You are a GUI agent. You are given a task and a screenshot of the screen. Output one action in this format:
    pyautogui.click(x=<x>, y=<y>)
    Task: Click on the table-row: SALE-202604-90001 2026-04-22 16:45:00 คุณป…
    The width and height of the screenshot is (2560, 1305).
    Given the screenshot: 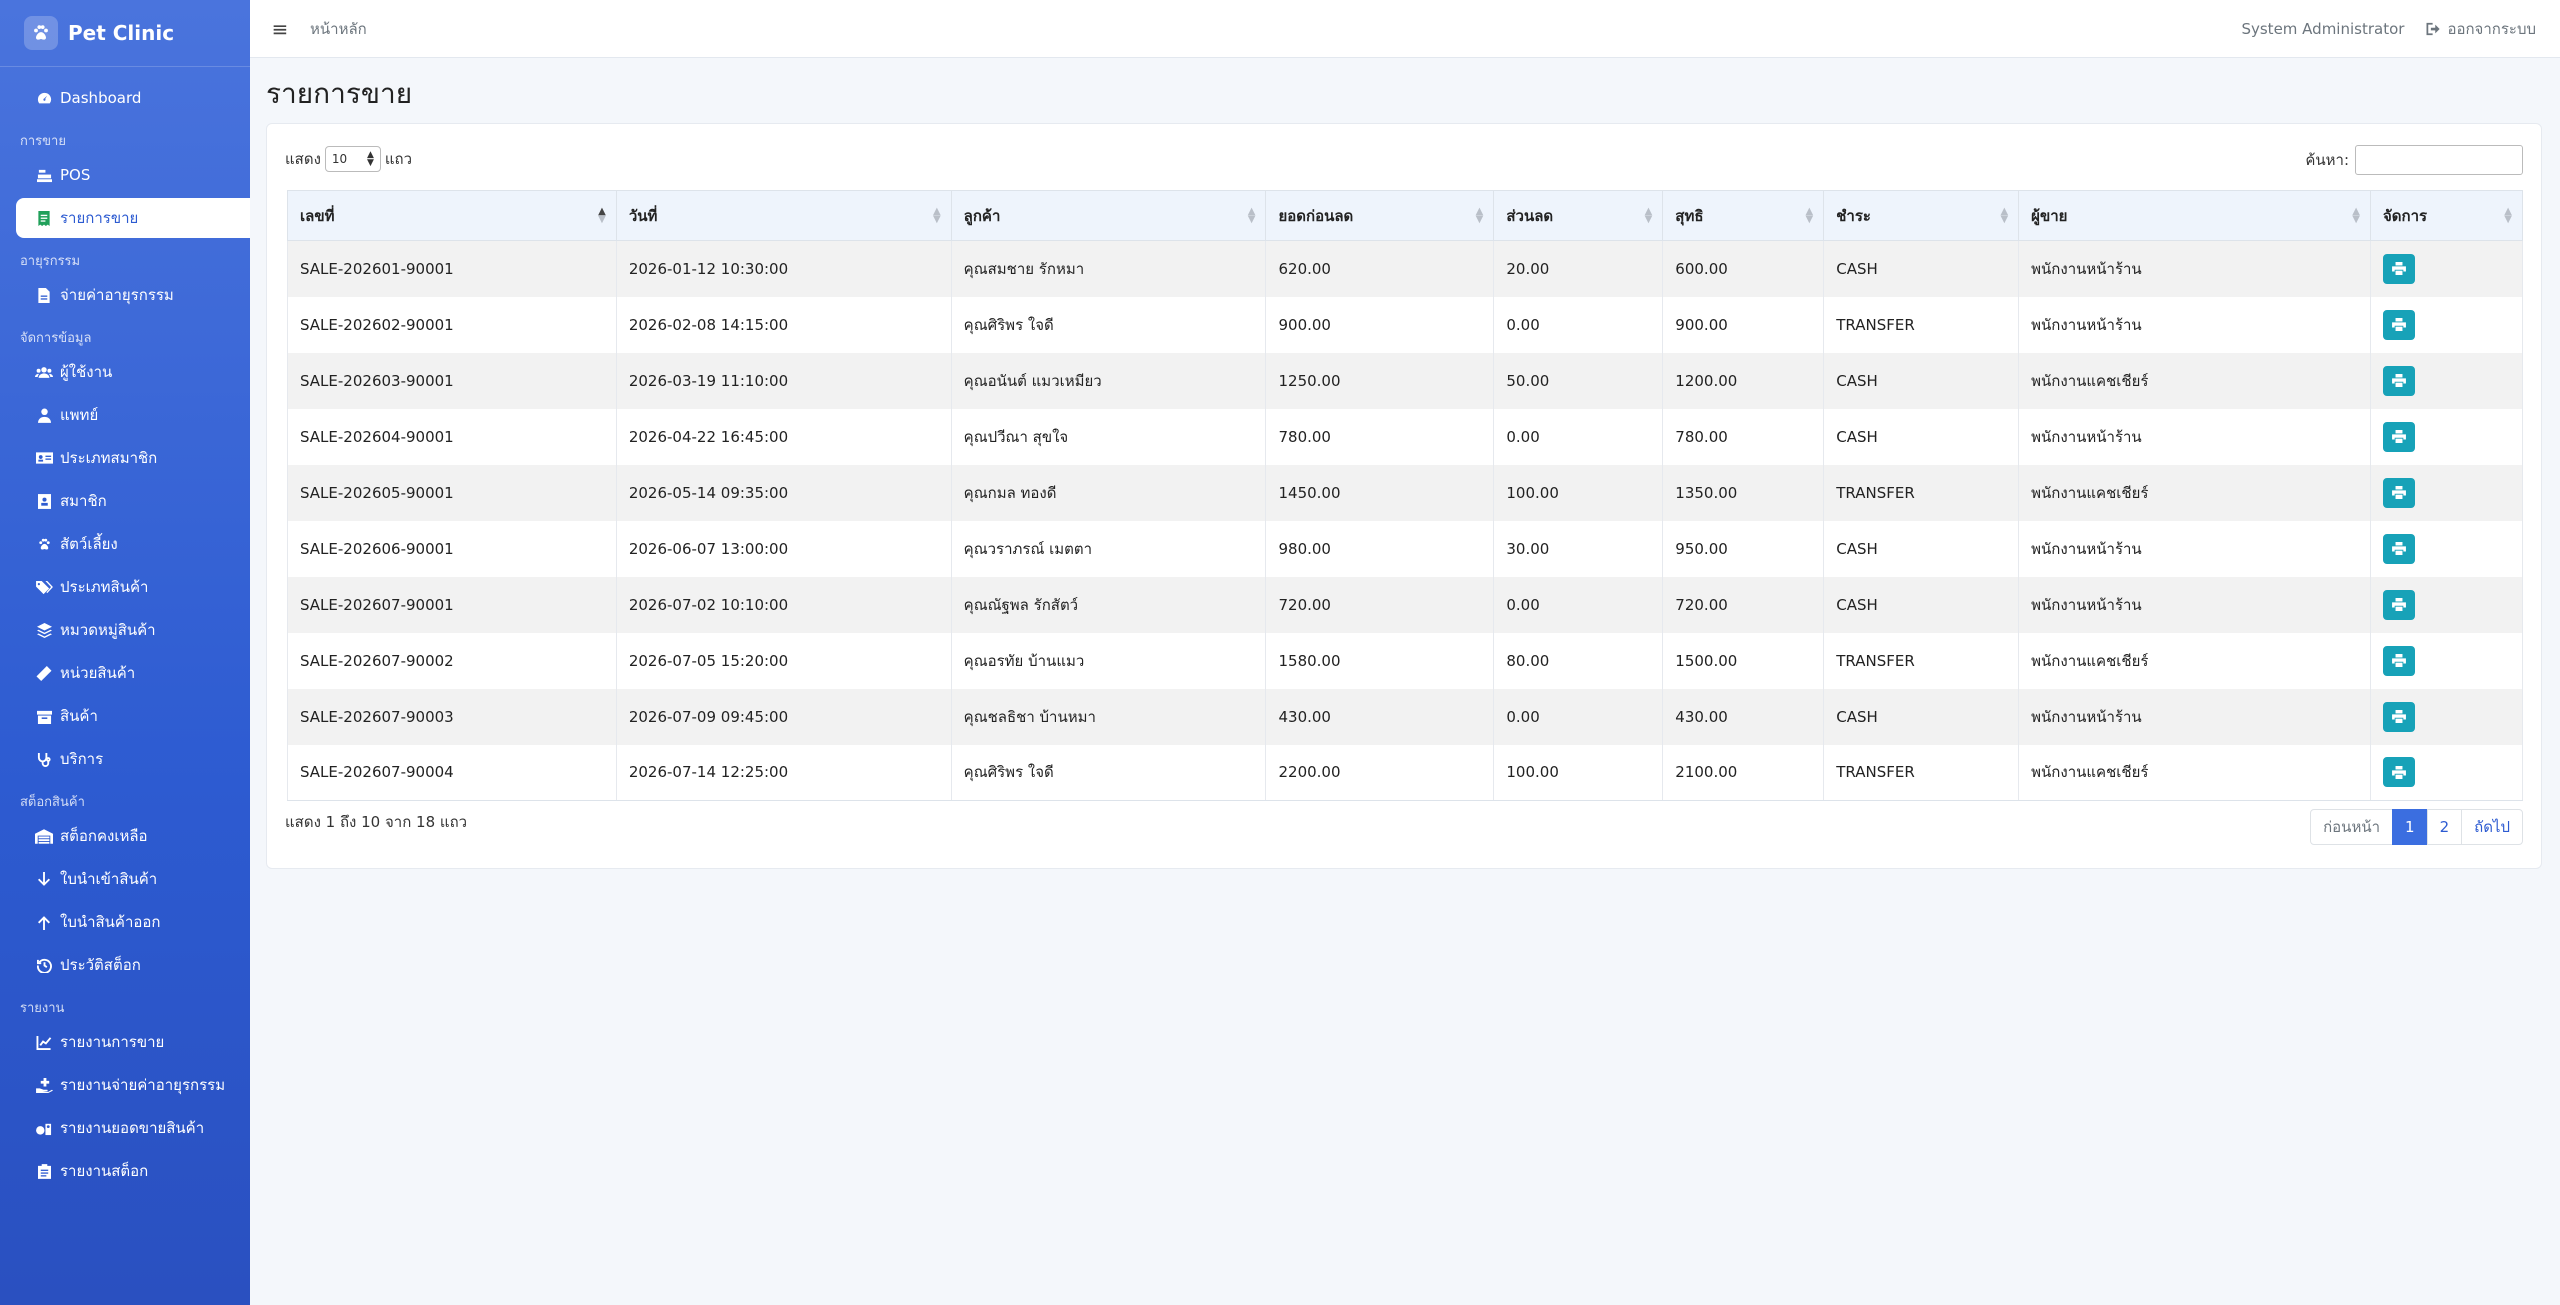 What is the action you would take?
    pyautogui.click(x=1405, y=436)
    